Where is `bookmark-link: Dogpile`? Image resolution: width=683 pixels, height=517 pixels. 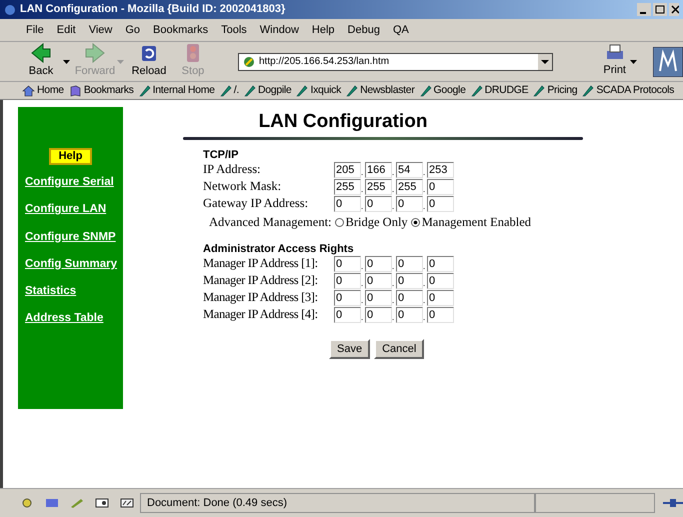
bookmark-link: Dogpile is located at coordinates (268, 90).